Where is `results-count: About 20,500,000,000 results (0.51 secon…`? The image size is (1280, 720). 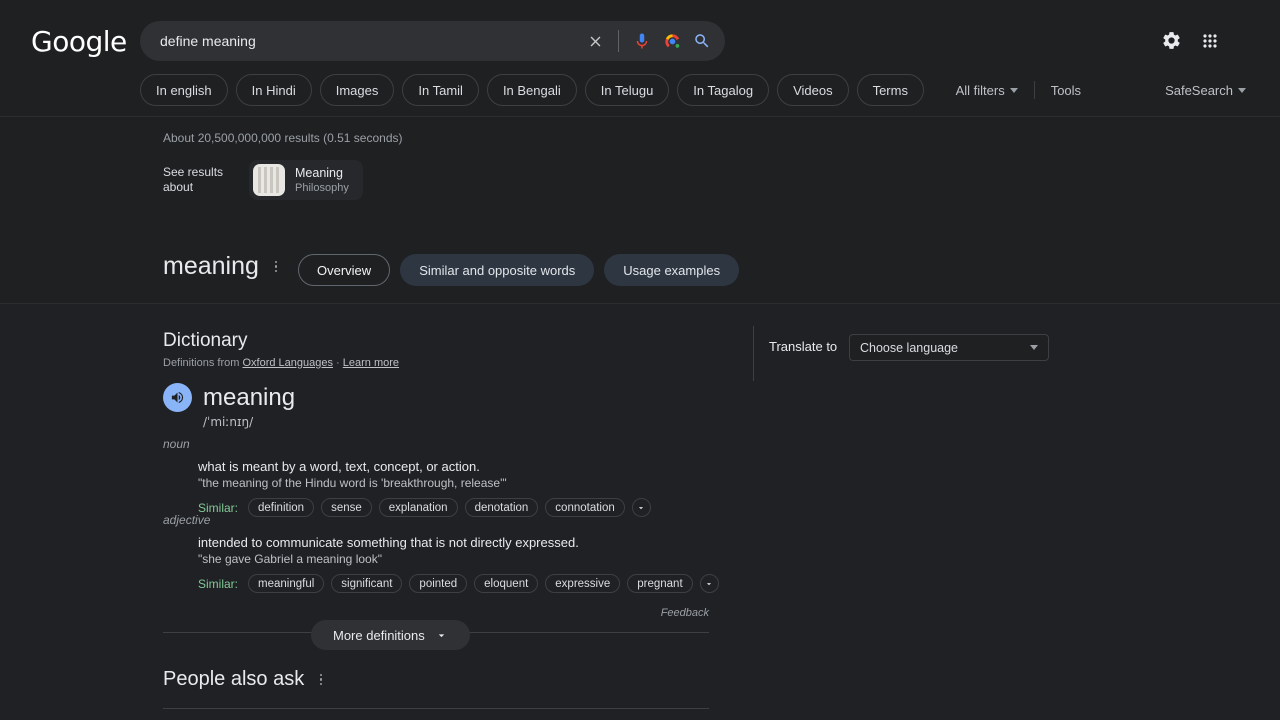 results-count: About 20,500,000,000 results (0.51 secon… is located at coordinates (283, 138).